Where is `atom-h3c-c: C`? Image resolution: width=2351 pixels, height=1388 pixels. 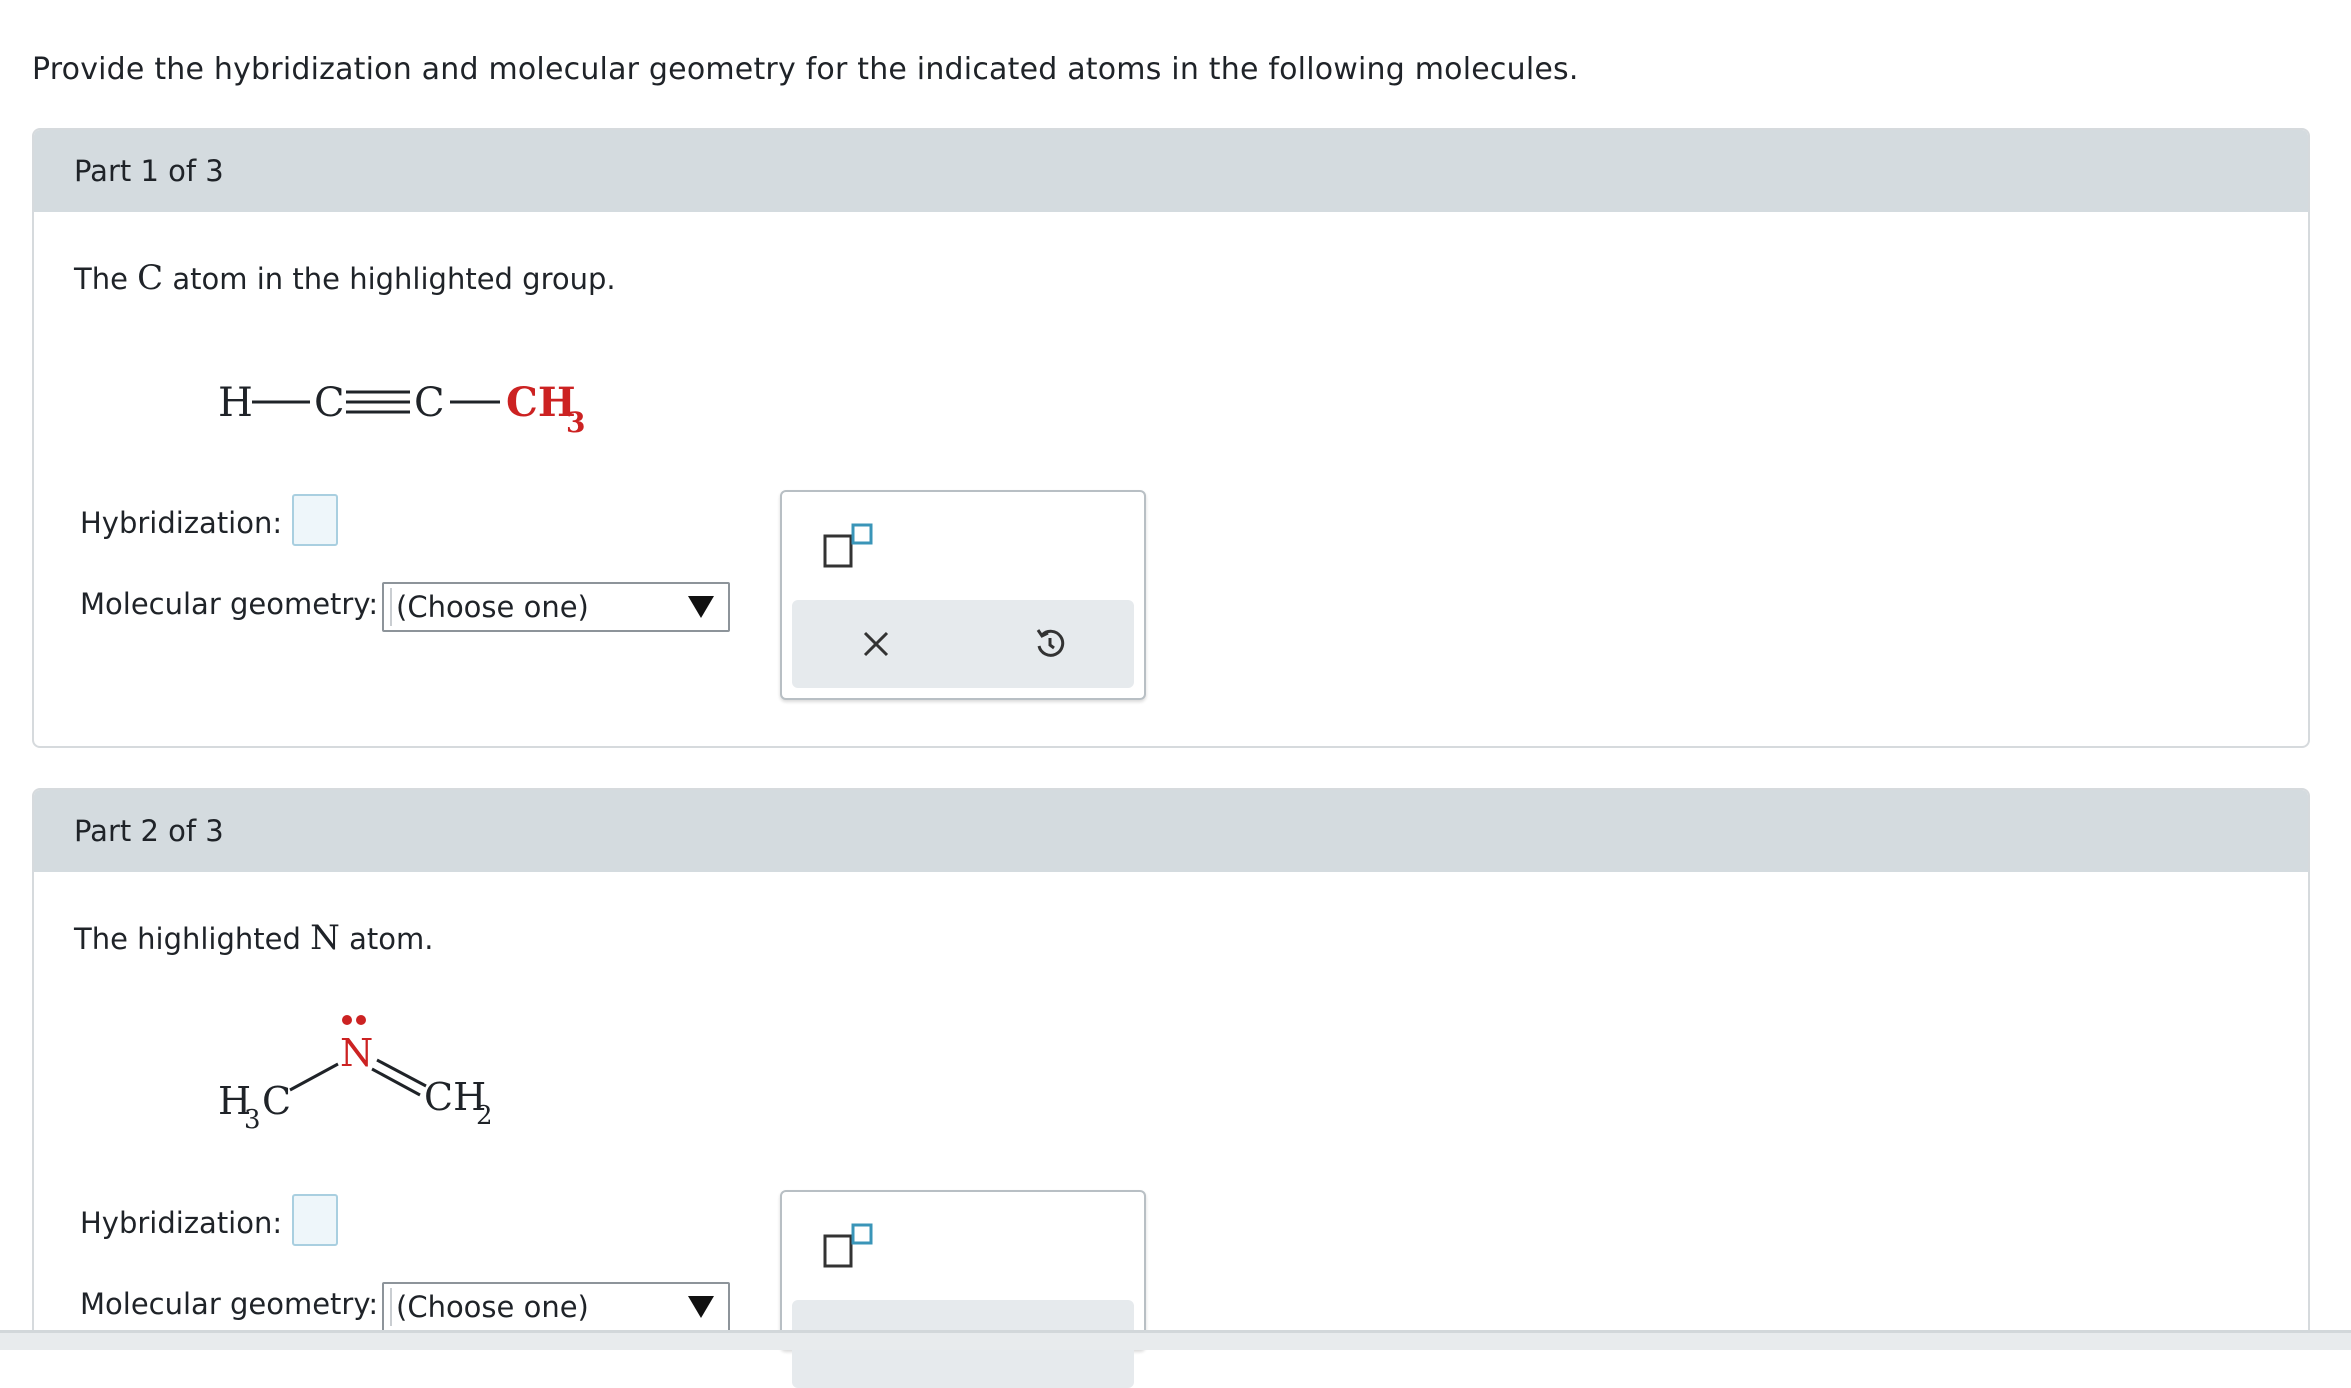
atom-h3c-c: C is located at coordinates (276, 1101).